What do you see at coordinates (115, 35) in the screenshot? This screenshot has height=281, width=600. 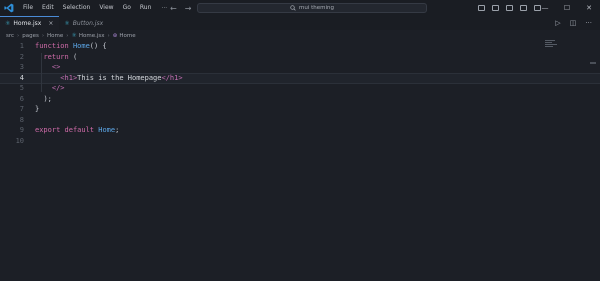 I see `symbol-icon: ⊛` at bounding box center [115, 35].